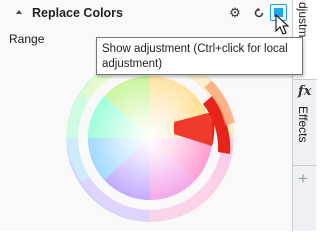 Image resolution: width=320 pixels, height=240 pixels. I want to click on collapse-arrow-icon, so click(19, 12).